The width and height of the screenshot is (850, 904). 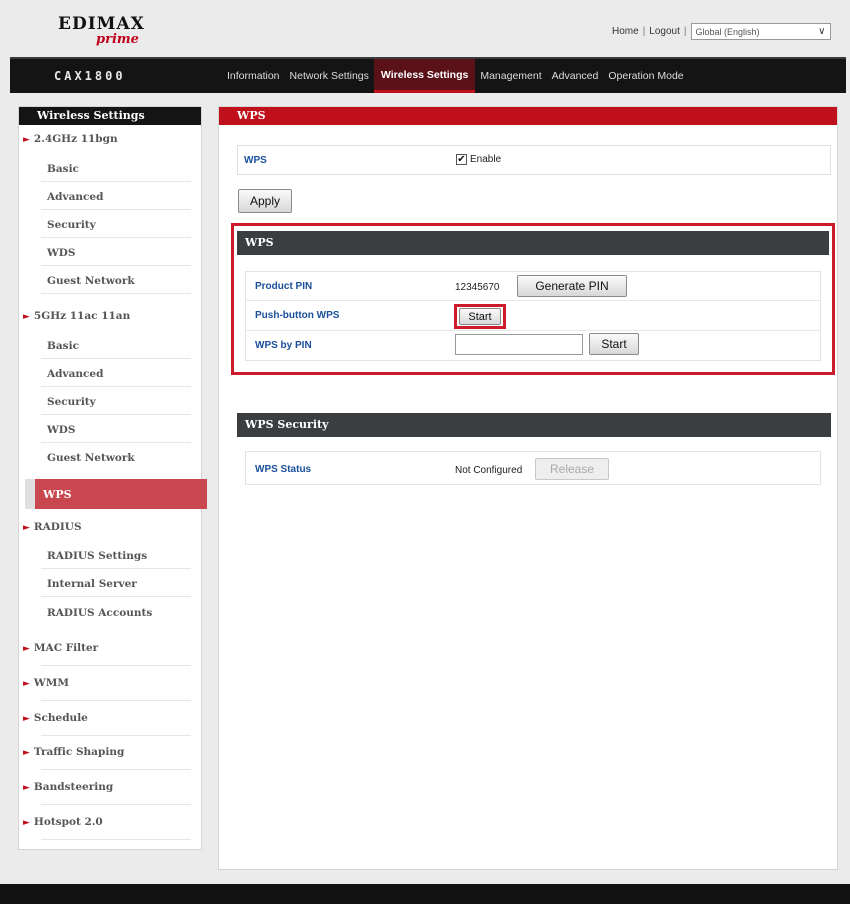 I want to click on sidebar-item-hotspot: ► Hotspot 2.0, so click(x=110, y=822).